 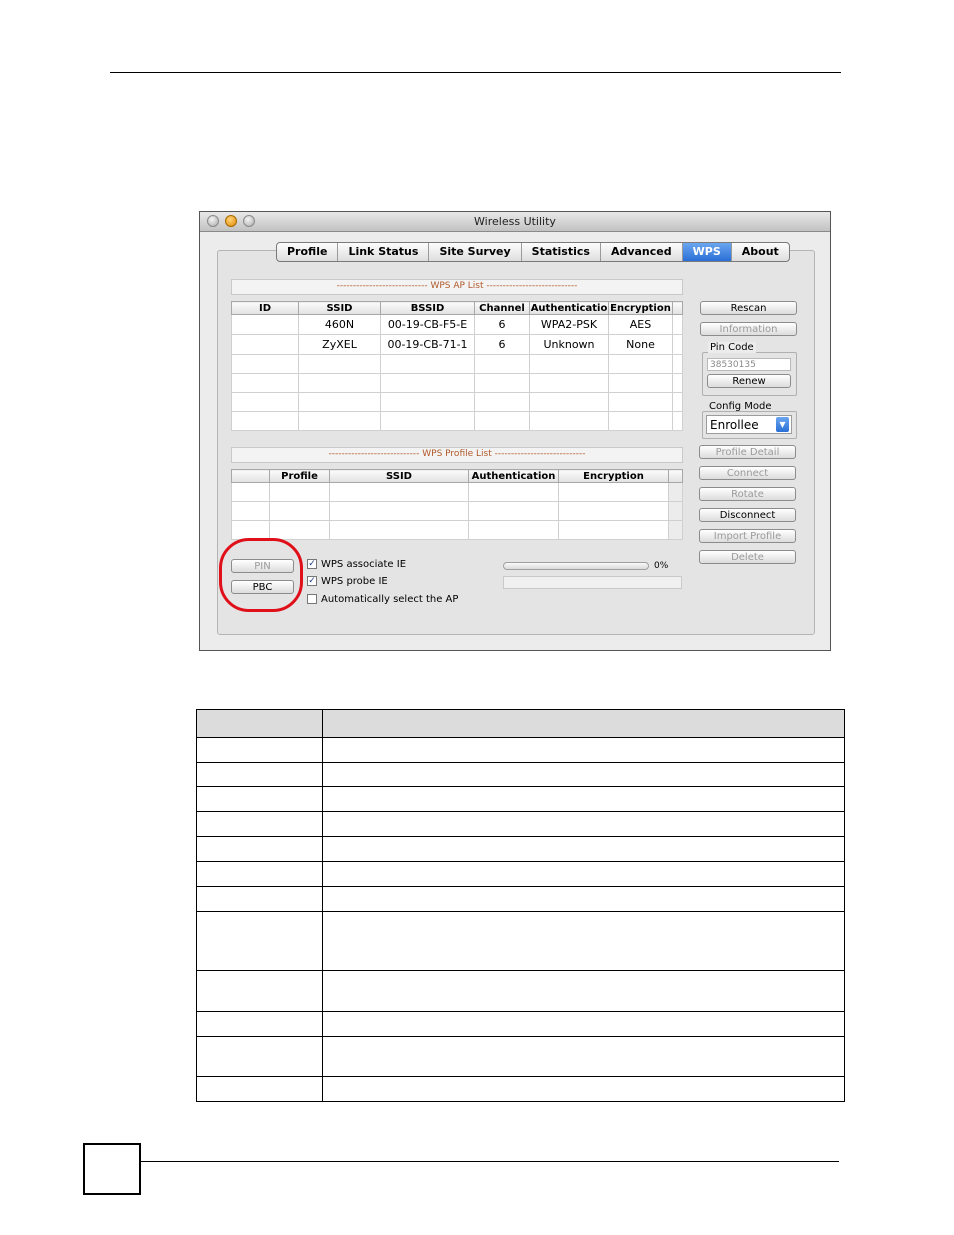 I want to click on tab-wps: WPS, so click(x=707, y=252).